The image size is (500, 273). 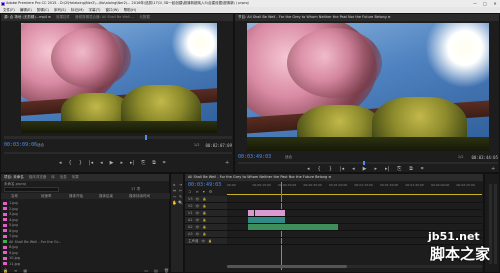 I want to click on column-name: 名称, so click(x=21, y=196).